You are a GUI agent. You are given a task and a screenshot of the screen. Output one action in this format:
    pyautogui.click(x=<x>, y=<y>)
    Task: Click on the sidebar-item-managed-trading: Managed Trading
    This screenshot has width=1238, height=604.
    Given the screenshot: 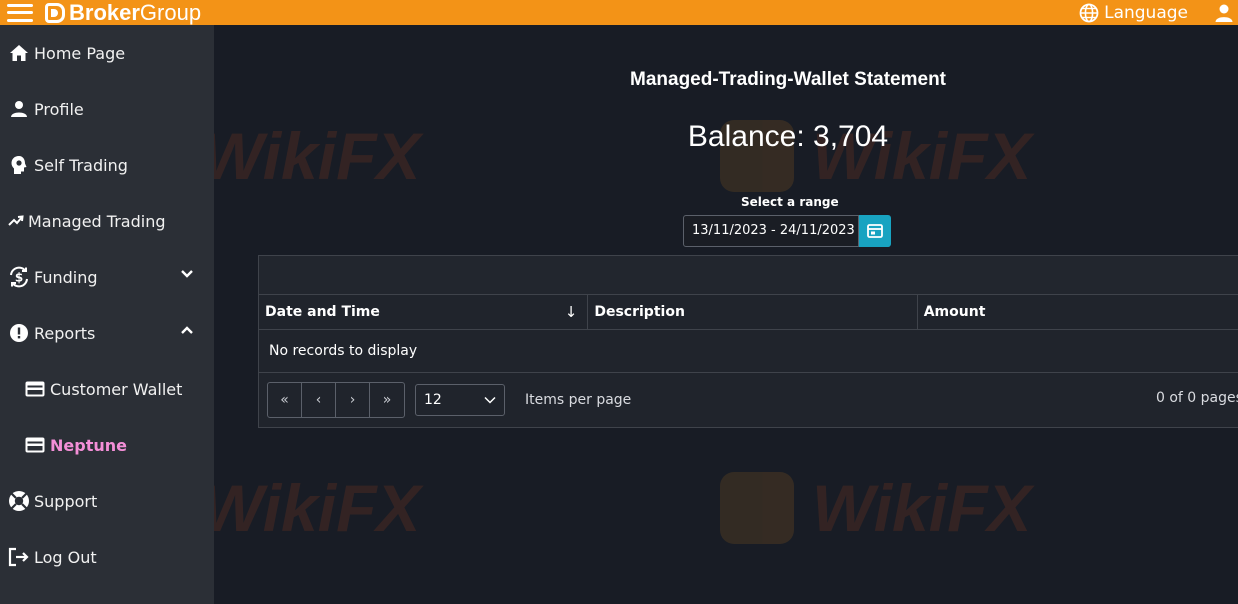 What is the action you would take?
    pyautogui.click(x=107, y=221)
    